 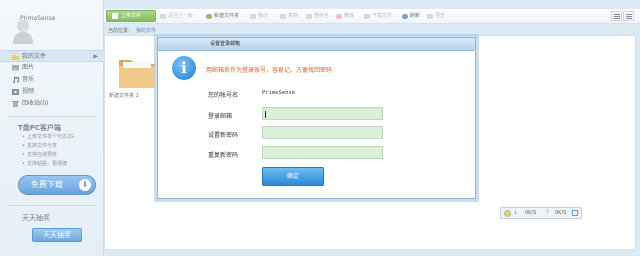 What do you see at coordinates (322, 152) in the screenshot?
I see `repeat-password-field` at bounding box center [322, 152].